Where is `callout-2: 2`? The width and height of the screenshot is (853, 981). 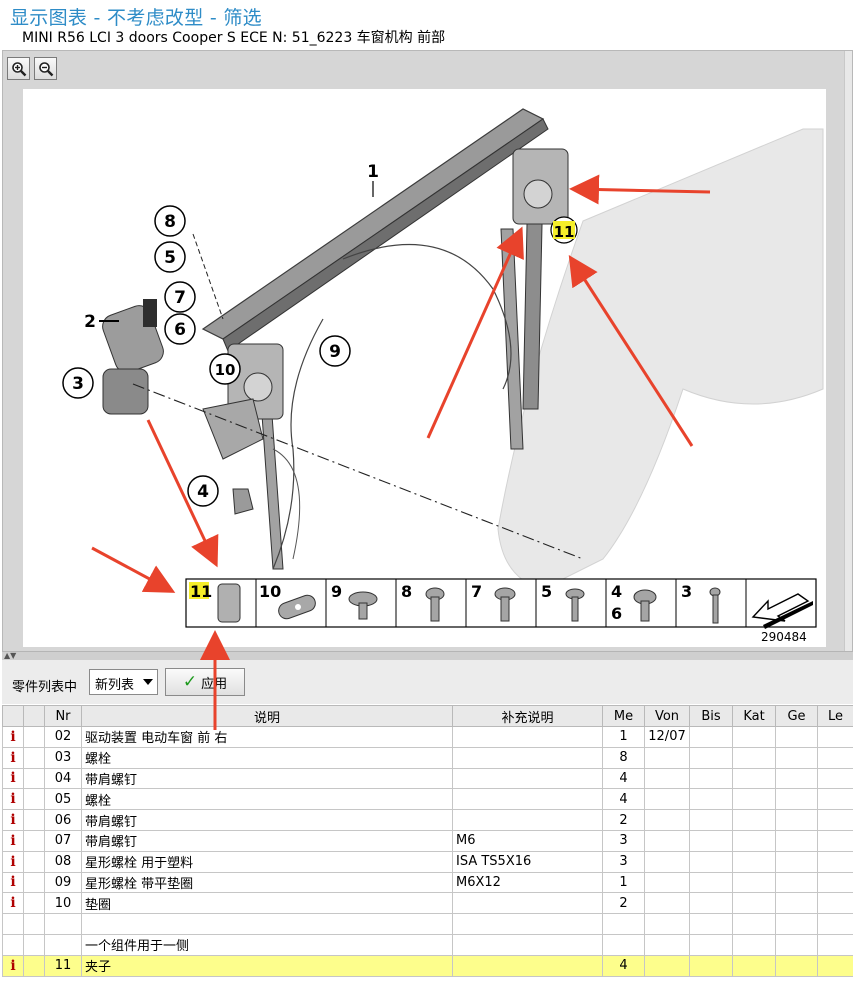 callout-2: 2 is located at coordinates (90, 322).